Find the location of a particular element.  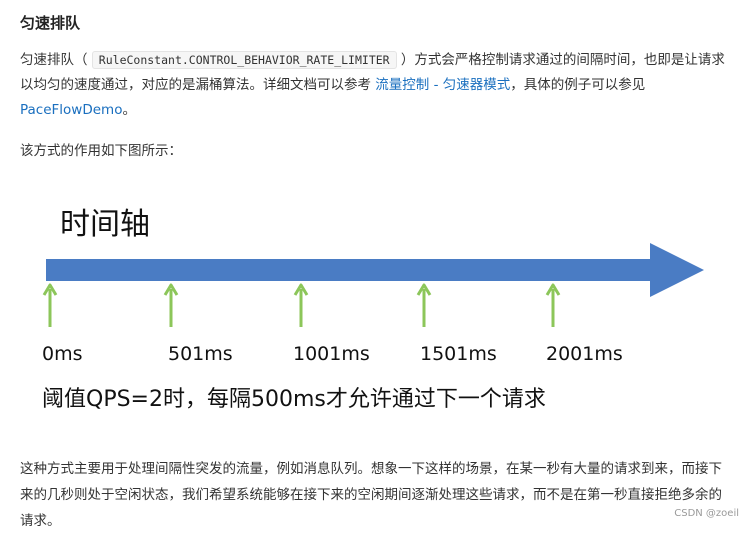

tick-label: 2001ms is located at coordinates (584, 354).